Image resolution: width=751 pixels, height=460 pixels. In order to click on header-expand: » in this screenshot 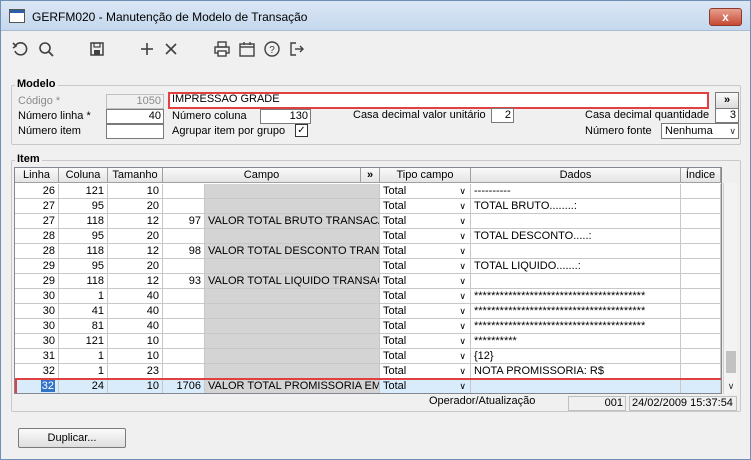, I will do `click(370, 175)`.